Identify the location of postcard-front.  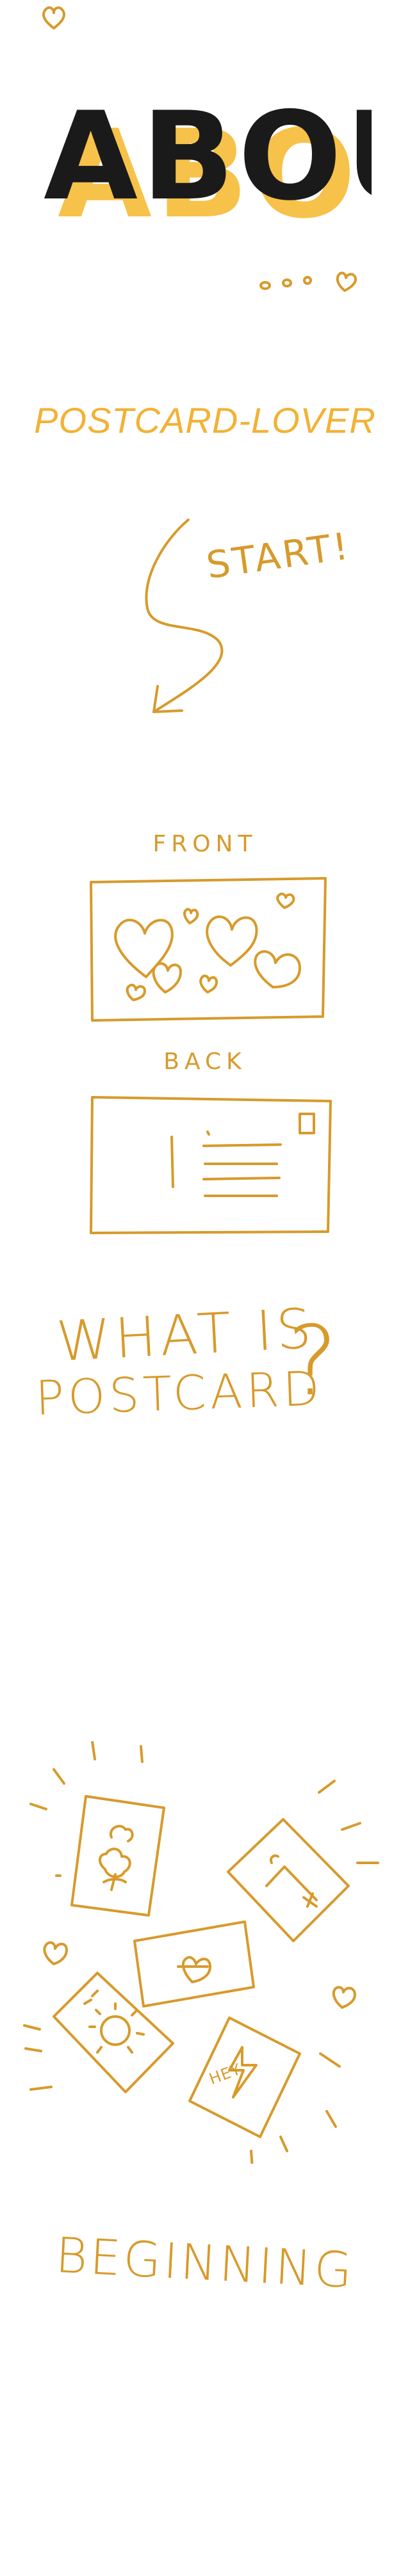
(209, 949).